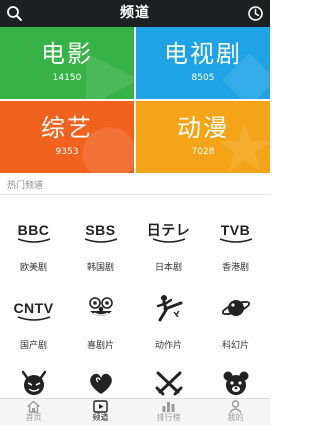 The image size is (320, 446). What do you see at coordinates (168, 308) in the screenshot?
I see `kick-fighter-icon` at bounding box center [168, 308].